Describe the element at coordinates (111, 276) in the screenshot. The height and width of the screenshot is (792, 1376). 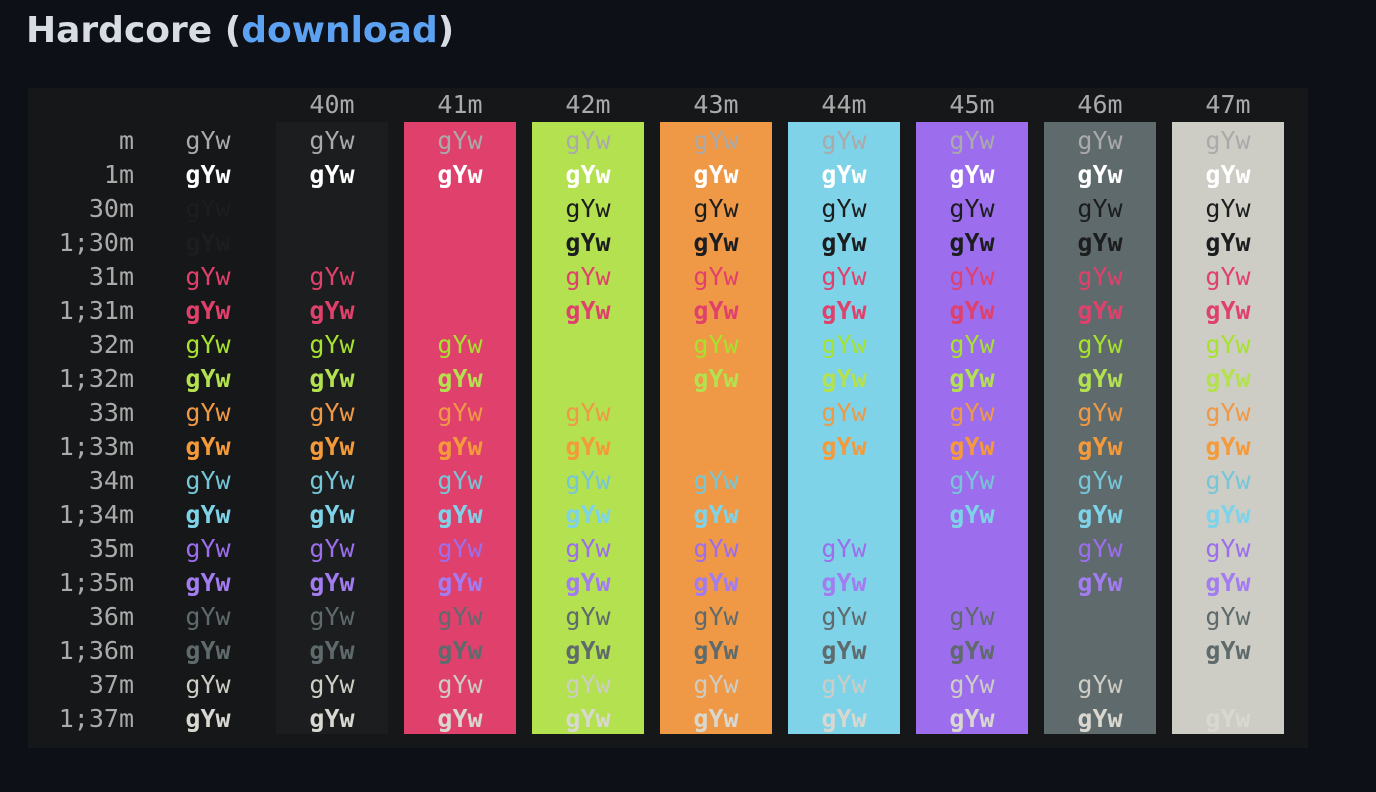
I see `row-label: 31m` at that location.